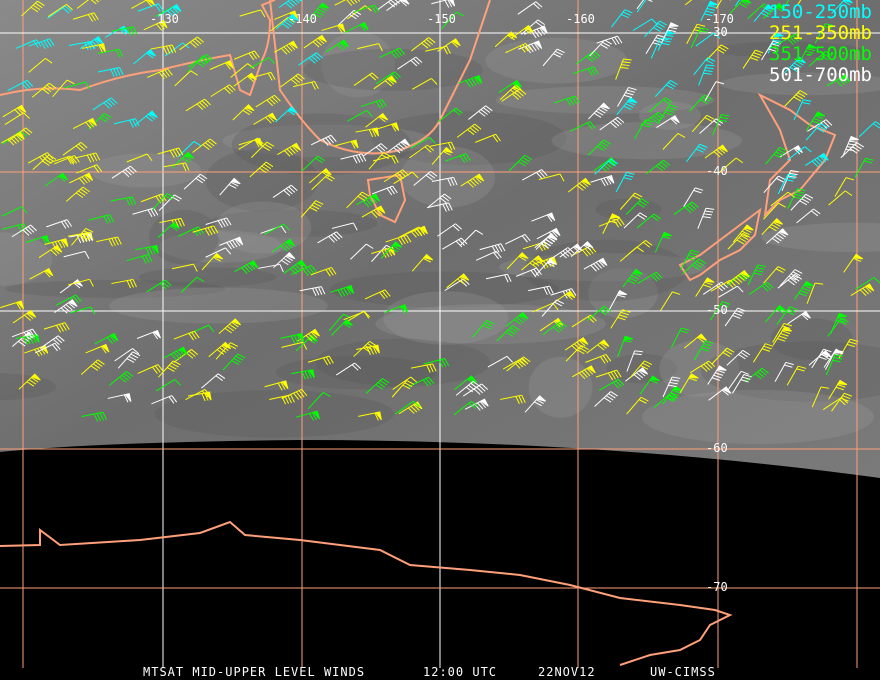 This screenshot has height=680, width=880. What do you see at coordinates (567, 672) in the screenshot?
I see `date-label: 22NOV12` at bounding box center [567, 672].